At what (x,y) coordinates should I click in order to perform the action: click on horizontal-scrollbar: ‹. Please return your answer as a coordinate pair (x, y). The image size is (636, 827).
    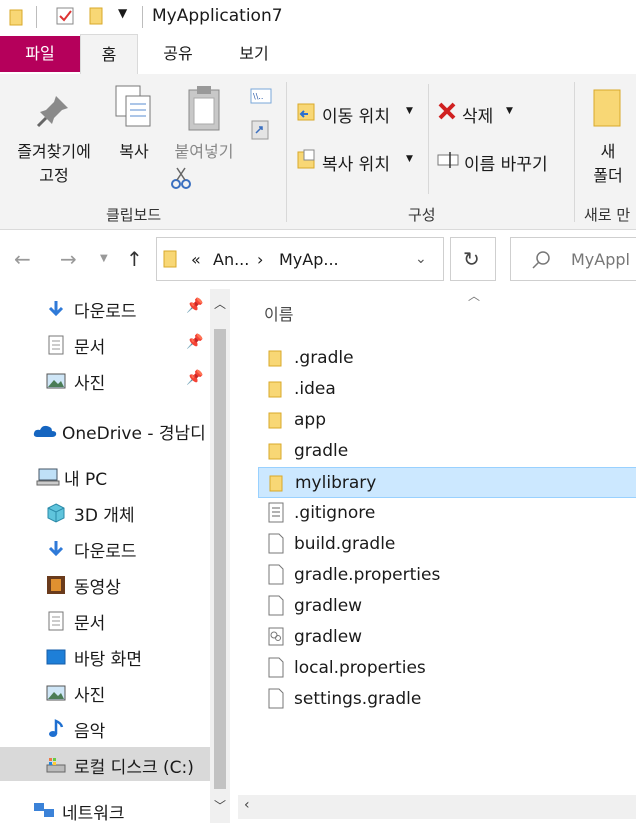
    Looking at the image, I should click on (437, 807).